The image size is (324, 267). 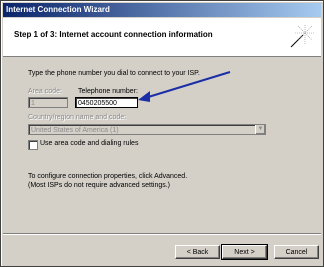 What do you see at coordinates (48, 102) in the screenshot?
I see `area-code-input: 1` at bounding box center [48, 102].